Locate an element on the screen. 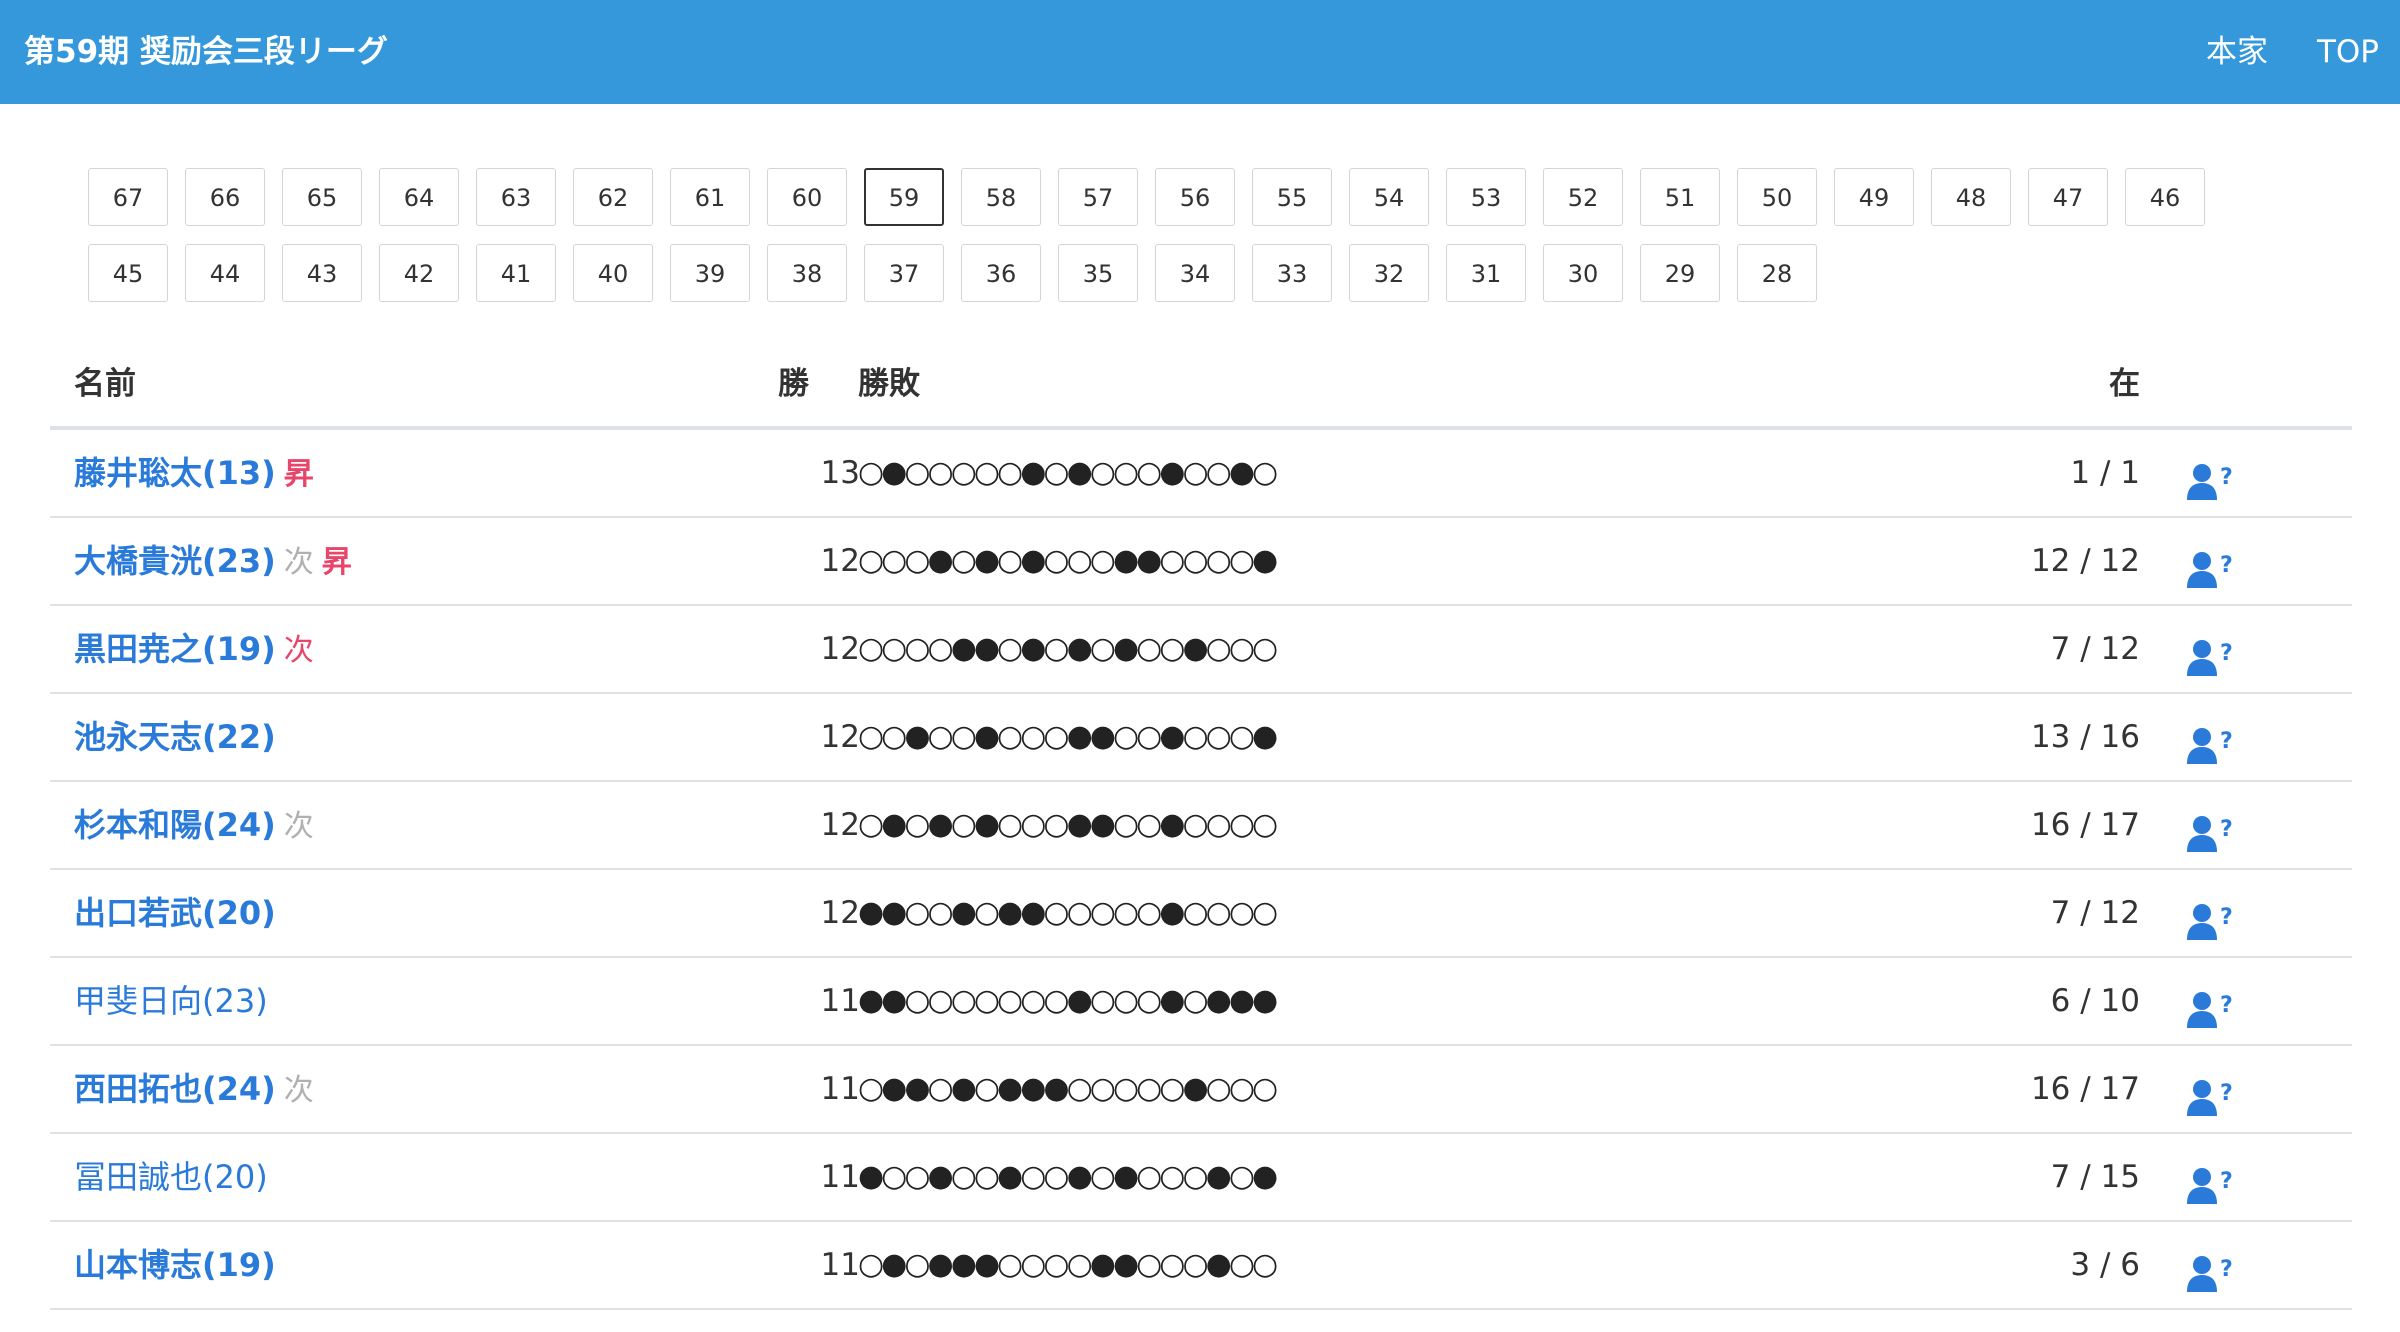 The image size is (2400, 1332). player-name-cell: 甲斐日向(23) is located at coordinates (171, 1001).